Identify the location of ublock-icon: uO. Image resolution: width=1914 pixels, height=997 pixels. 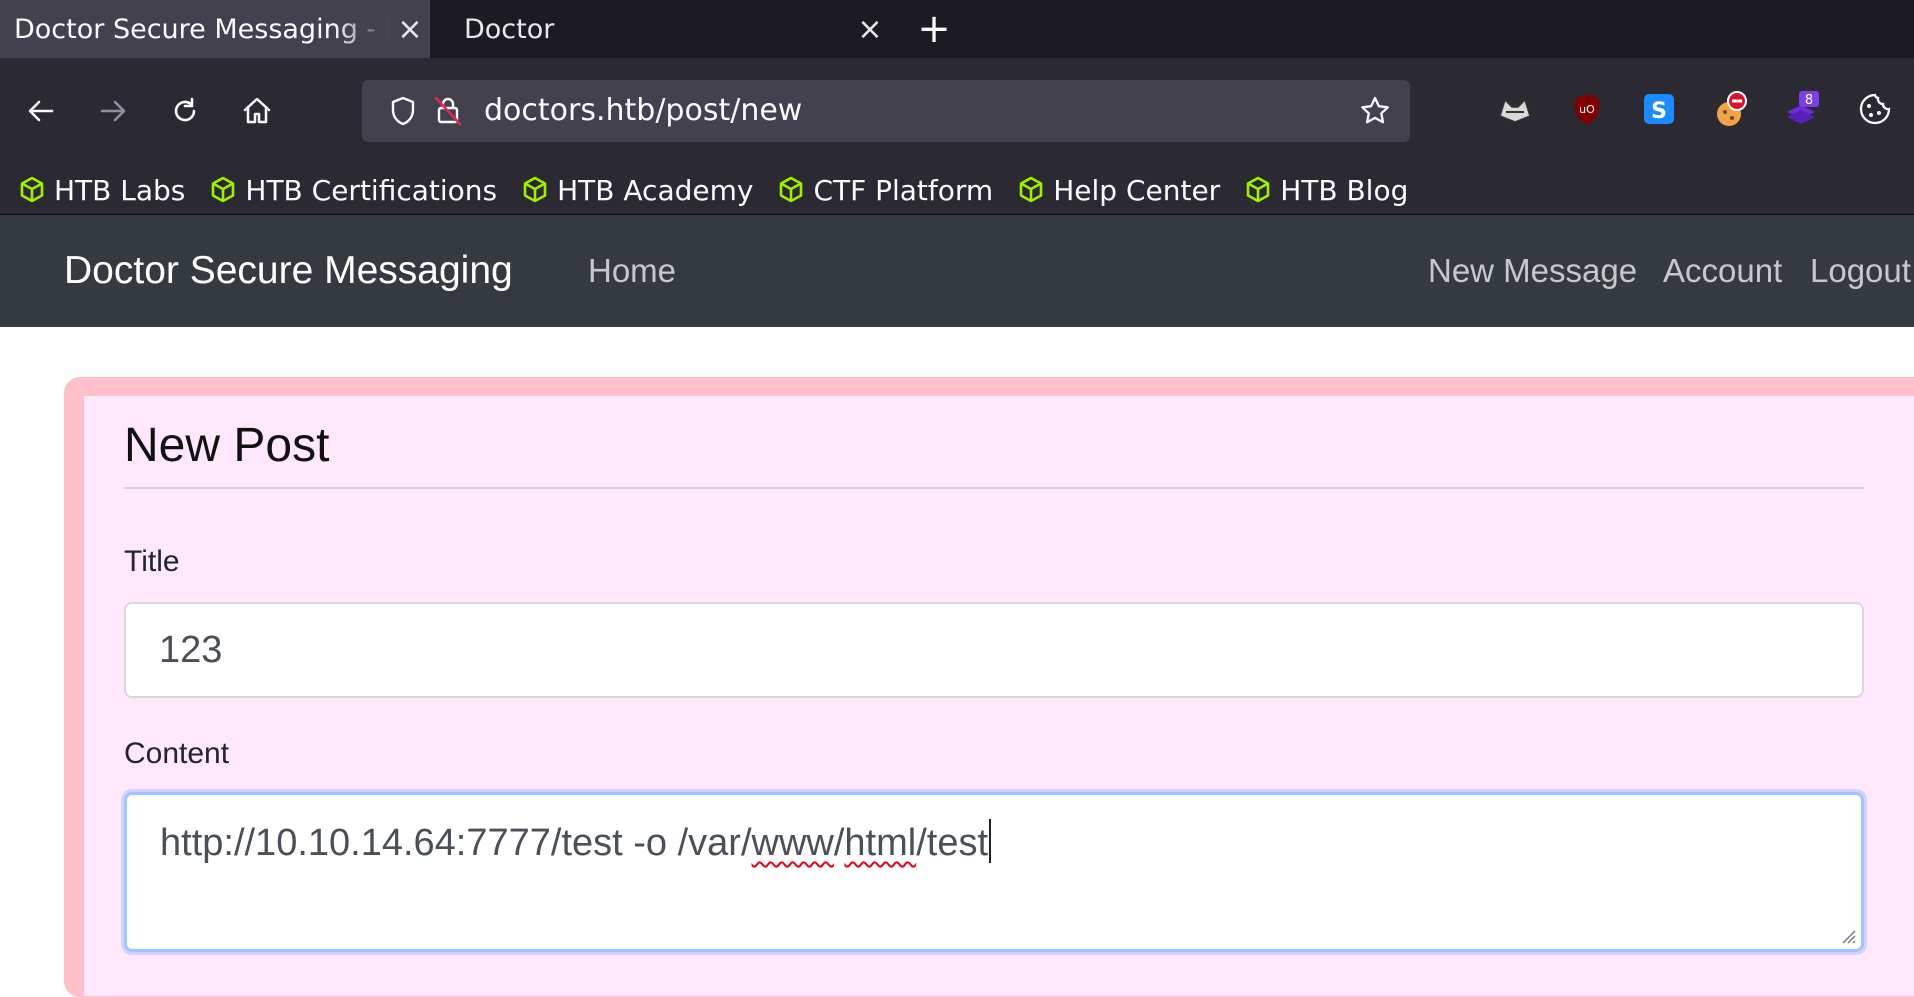
(1587, 109).